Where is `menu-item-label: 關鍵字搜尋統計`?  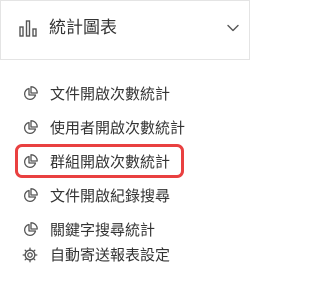 menu-item-label: 關鍵字搜尋統計 is located at coordinates (103, 230).